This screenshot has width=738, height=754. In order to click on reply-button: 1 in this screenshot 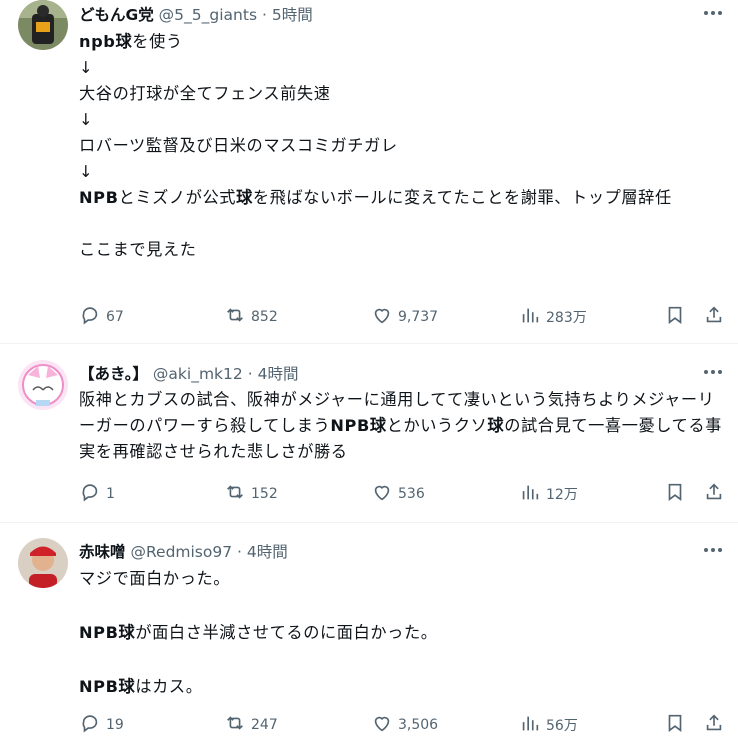, I will do `click(97, 494)`.